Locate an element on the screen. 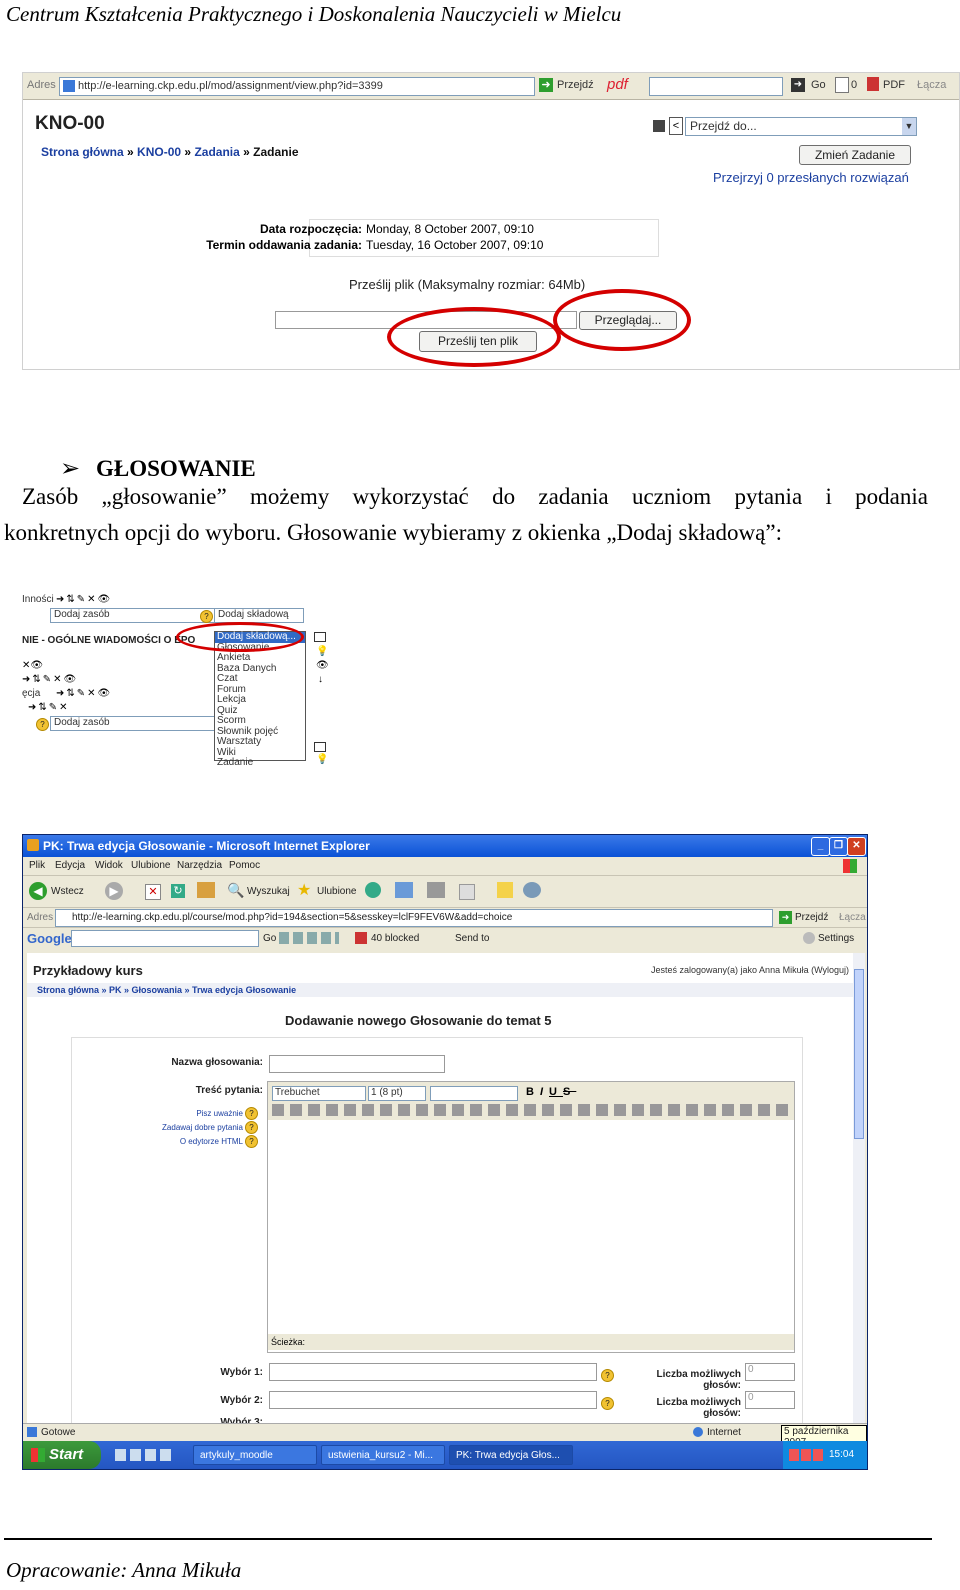 This screenshot has height=1590, width=960. popup-blocker-icon is located at coordinates (361, 938).